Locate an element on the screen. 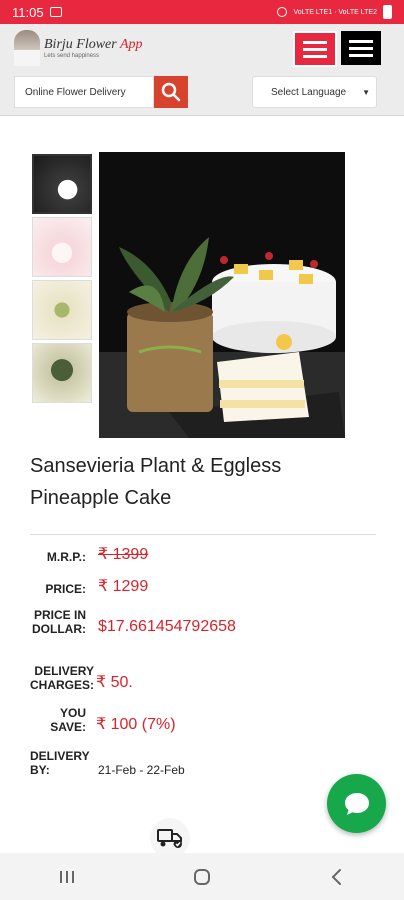 The image size is (404, 900). delivery-by-value: 21-Feb - 22-Feb is located at coordinates (141, 770).